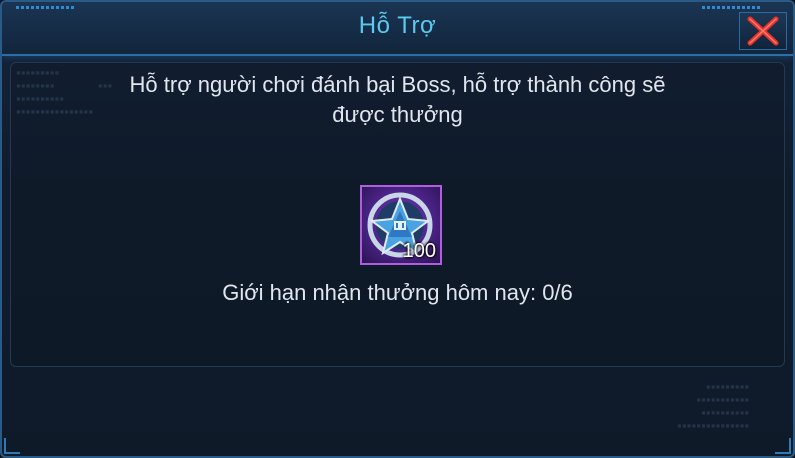  What do you see at coordinates (397, 114) in the screenshot?
I see `description-line-2: được thưởng` at bounding box center [397, 114].